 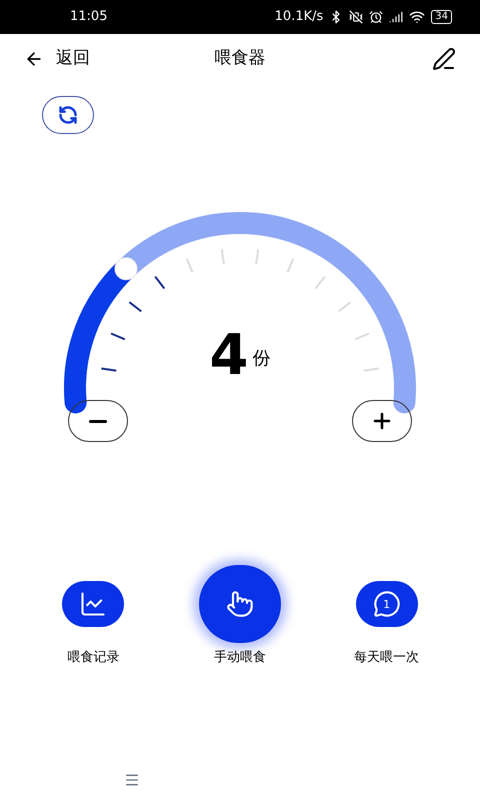 I want to click on line-chart-icon, so click(x=93, y=604).